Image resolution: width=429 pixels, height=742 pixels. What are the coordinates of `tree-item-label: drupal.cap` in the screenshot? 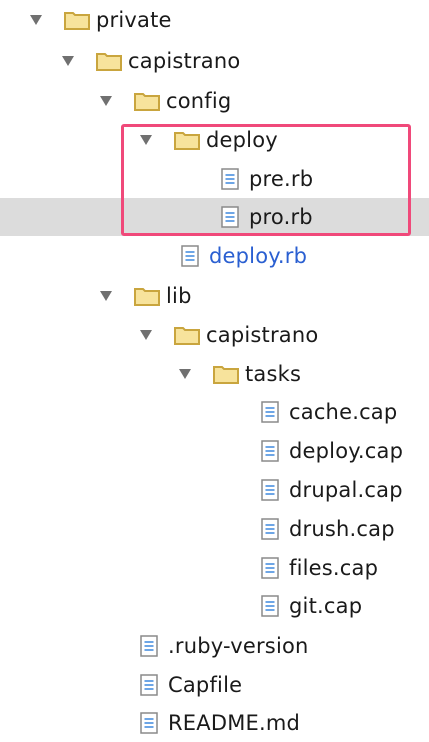 It's located at (346, 490).